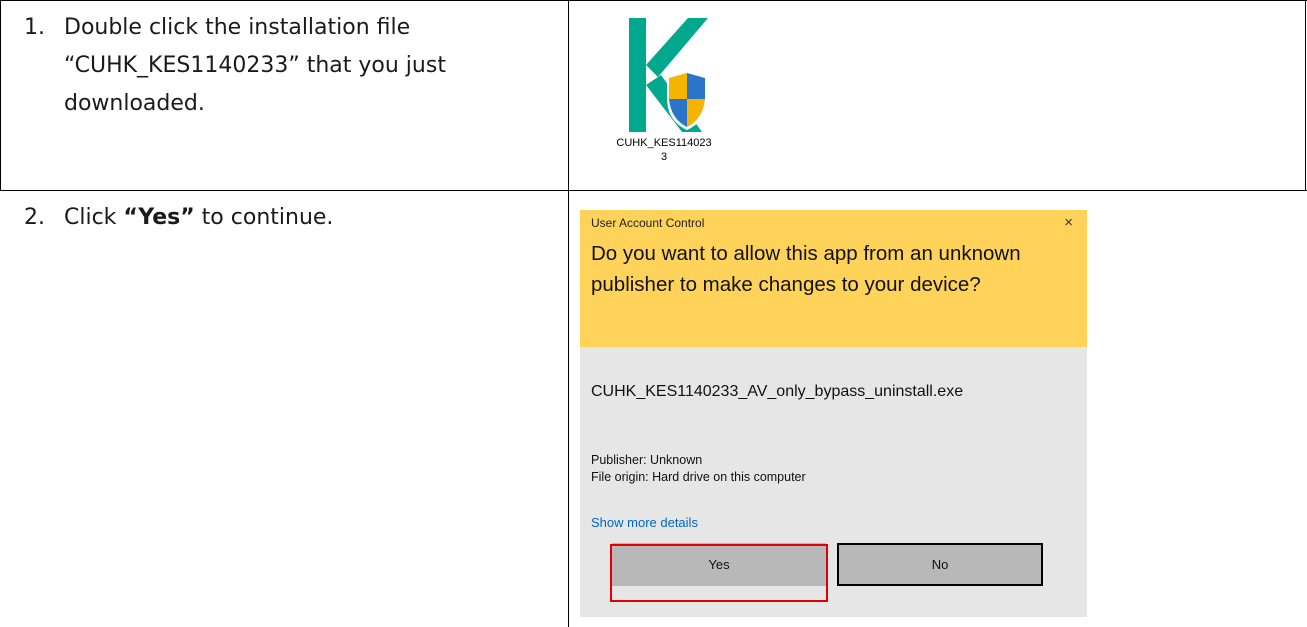 The image size is (1307, 627). Describe the element at coordinates (644, 522) in the screenshot. I see `show-more-details-link: Show more details` at that location.